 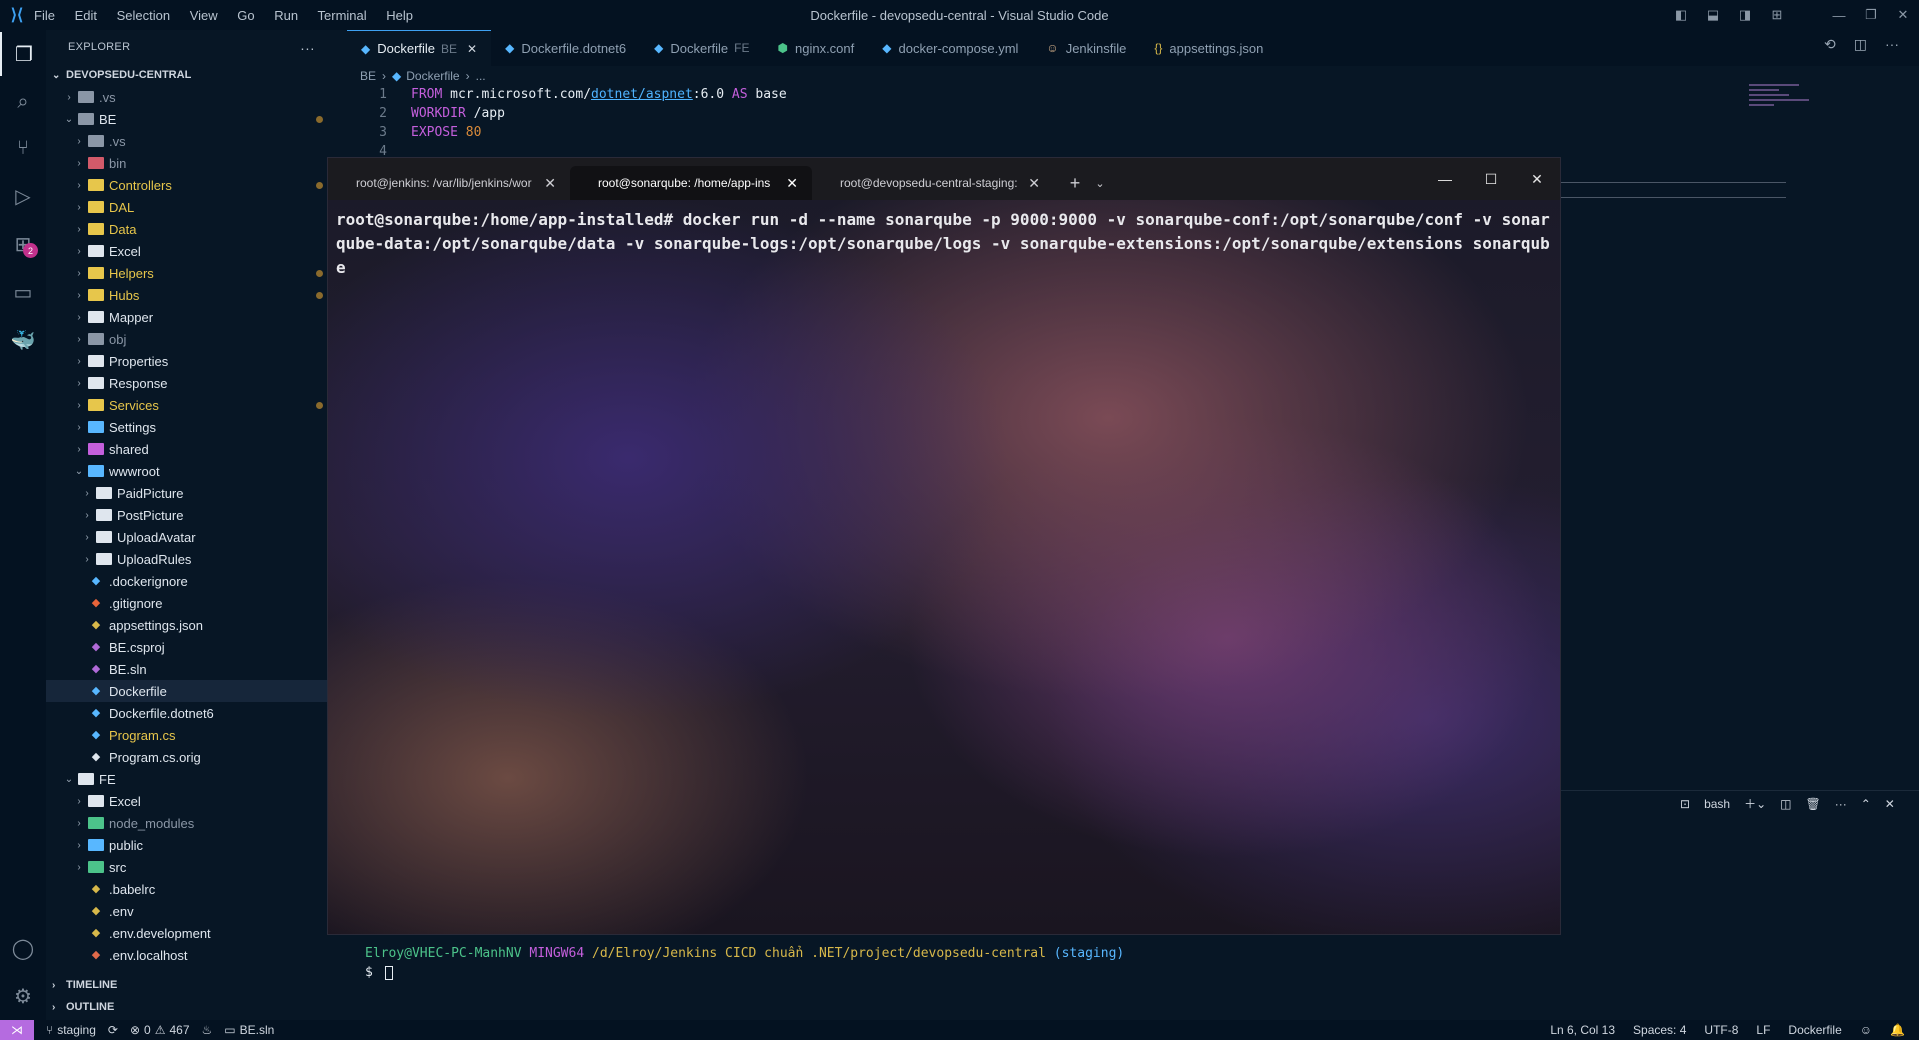 What do you see at coordinates (190, 119) in the screenshot?
I see `tree-item: ⌄ BE` at bounding box center [190, 119].